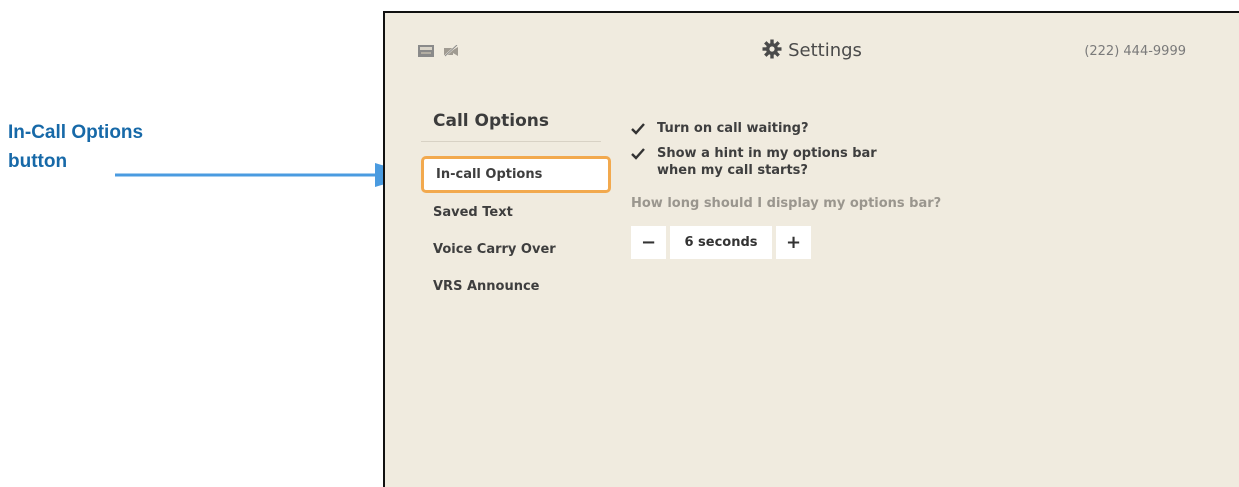 Image resolution: width=1239 pixels, height=487 pixels. Describe the element at coordinates (721, 242) in the screenshot. I see `duration-value: 6 seconds` at that location.